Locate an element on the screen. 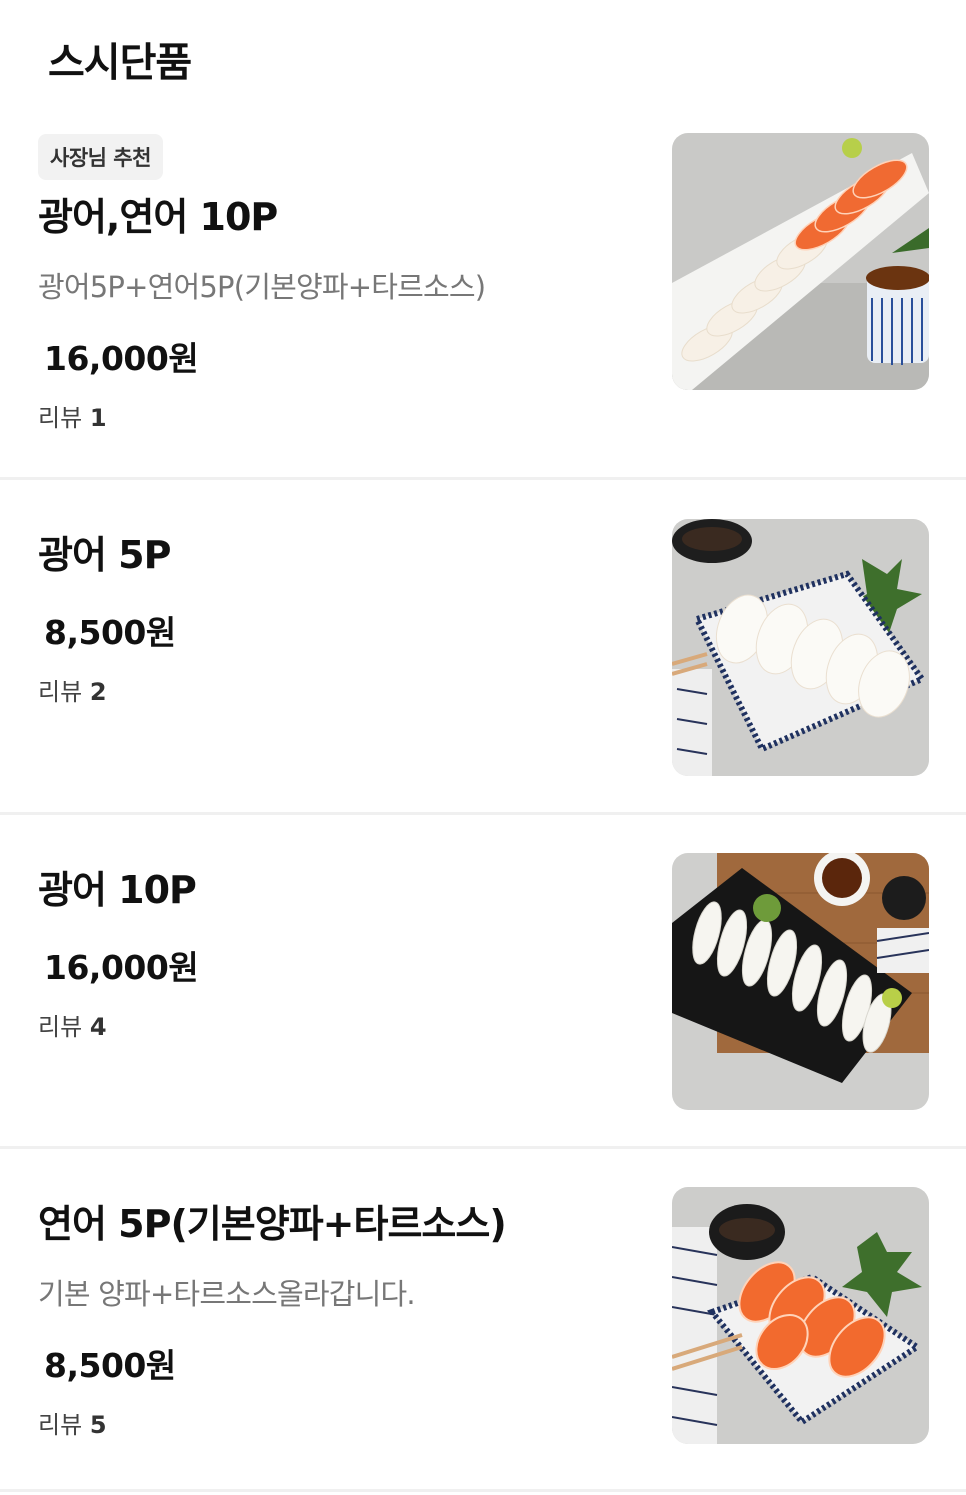 The height and width of the screenshot is (1495, 966). review-count: 5 is located at coordinates (98, 1424).